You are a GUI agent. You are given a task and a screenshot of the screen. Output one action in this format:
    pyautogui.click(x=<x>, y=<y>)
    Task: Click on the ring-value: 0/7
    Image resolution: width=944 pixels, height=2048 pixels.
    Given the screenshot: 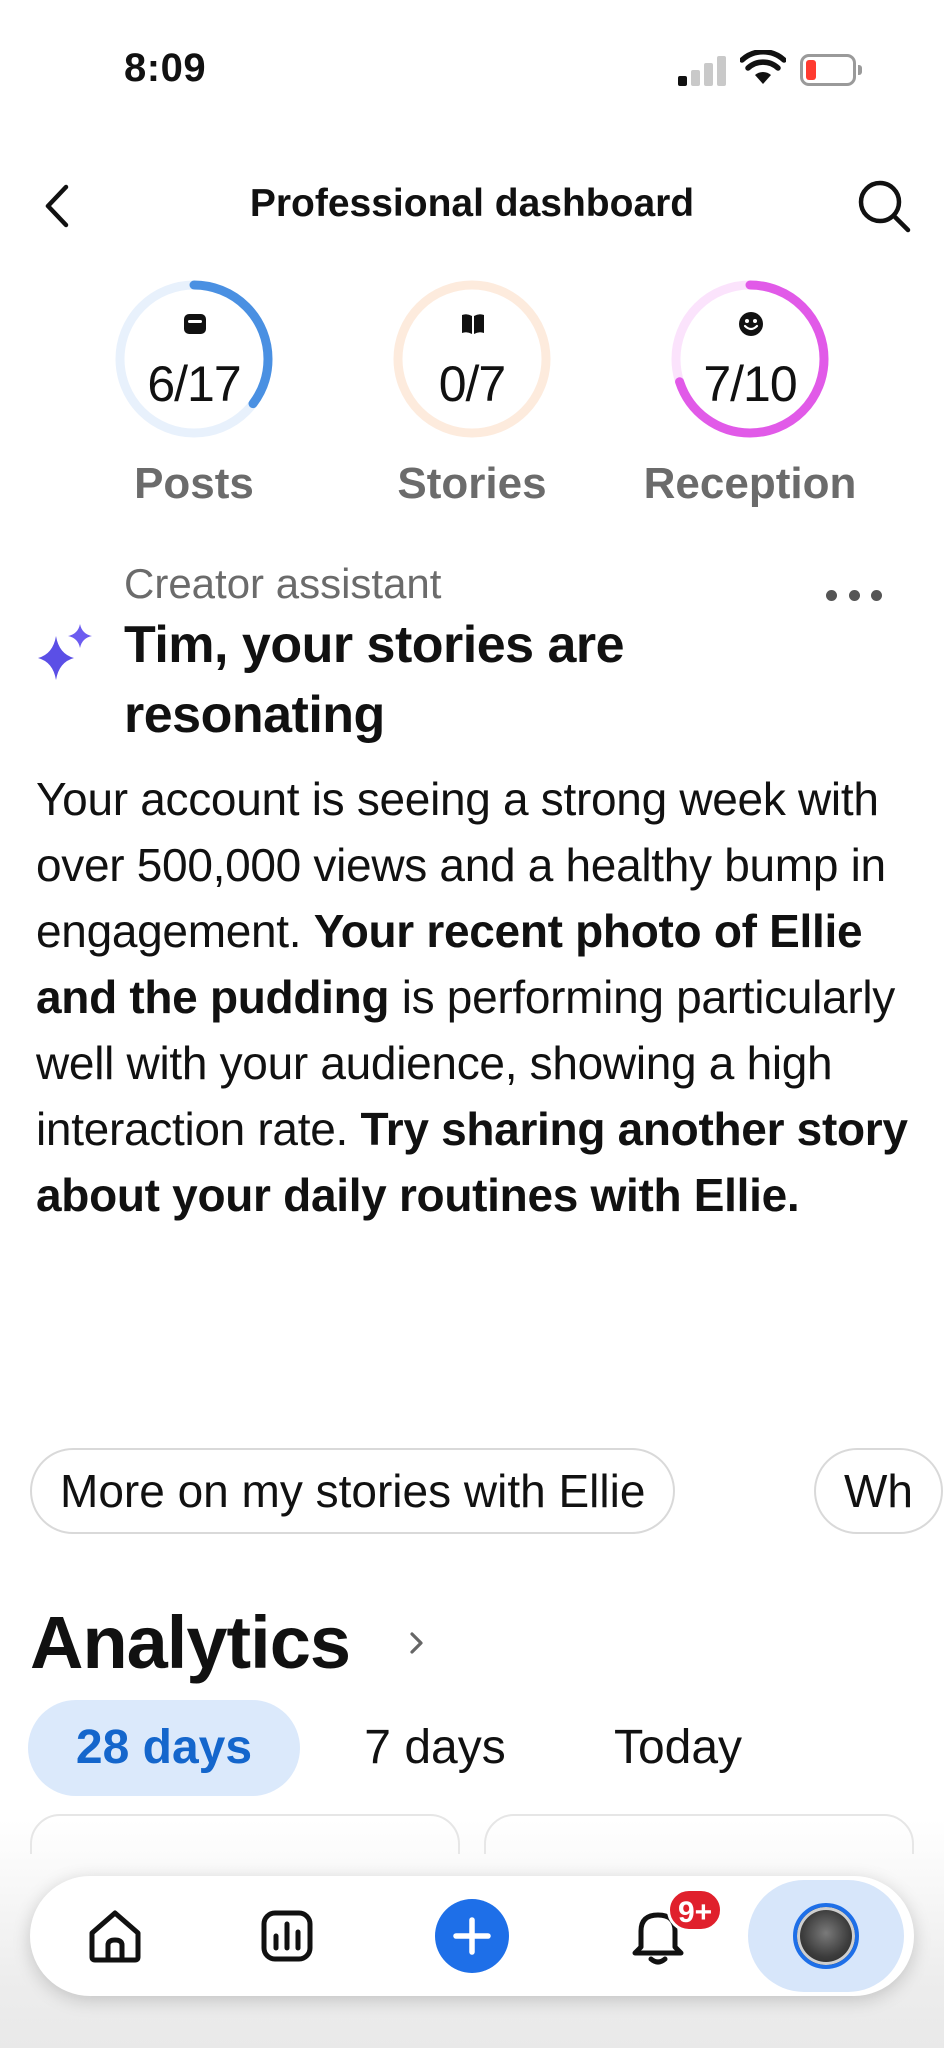 What is the action you would take?
    pyautogui.click(x=472, y=384)
    